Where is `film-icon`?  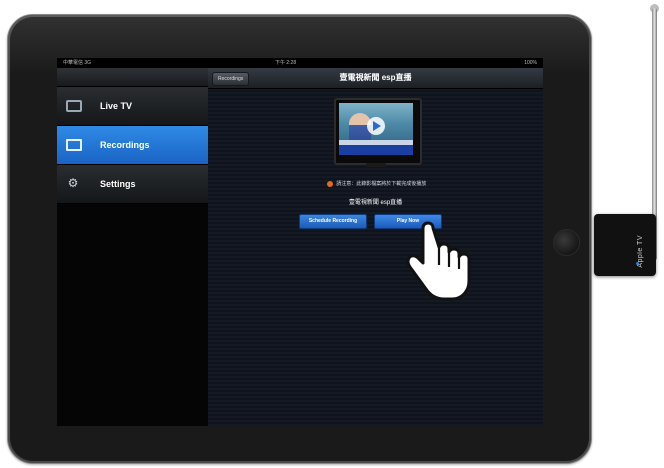 film-icon is located at coordinates (74, 145).